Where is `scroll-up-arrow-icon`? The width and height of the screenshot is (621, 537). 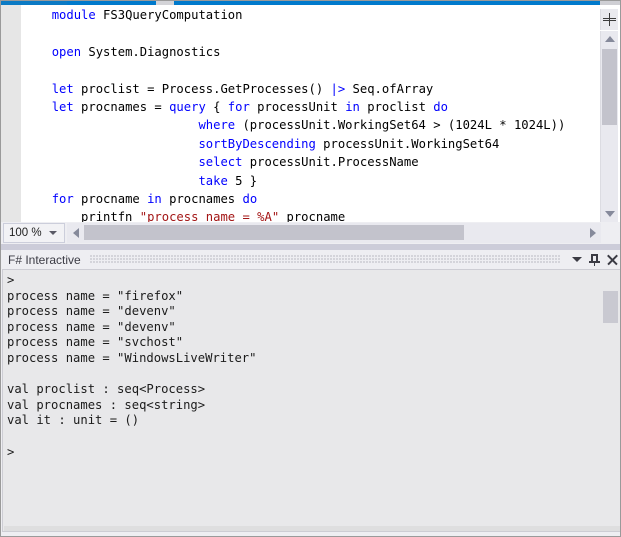 scroll-up-arrow-icon is located at coordinates (609, 39).